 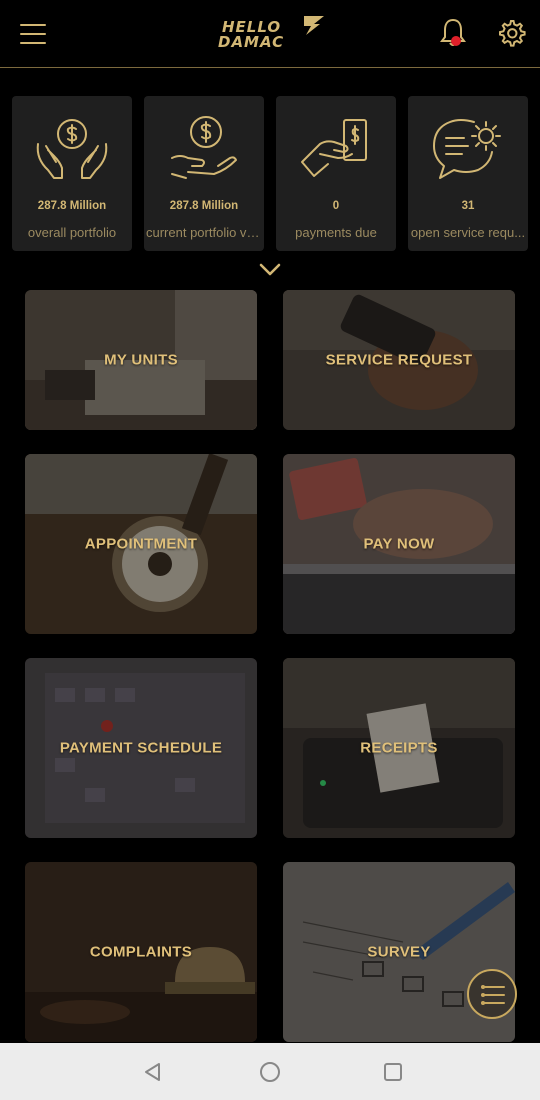 What do you see at coordinates (334, 148) in the screenshot?
I see `hand-bill-payment-icon` at bounding box center [334, 148].